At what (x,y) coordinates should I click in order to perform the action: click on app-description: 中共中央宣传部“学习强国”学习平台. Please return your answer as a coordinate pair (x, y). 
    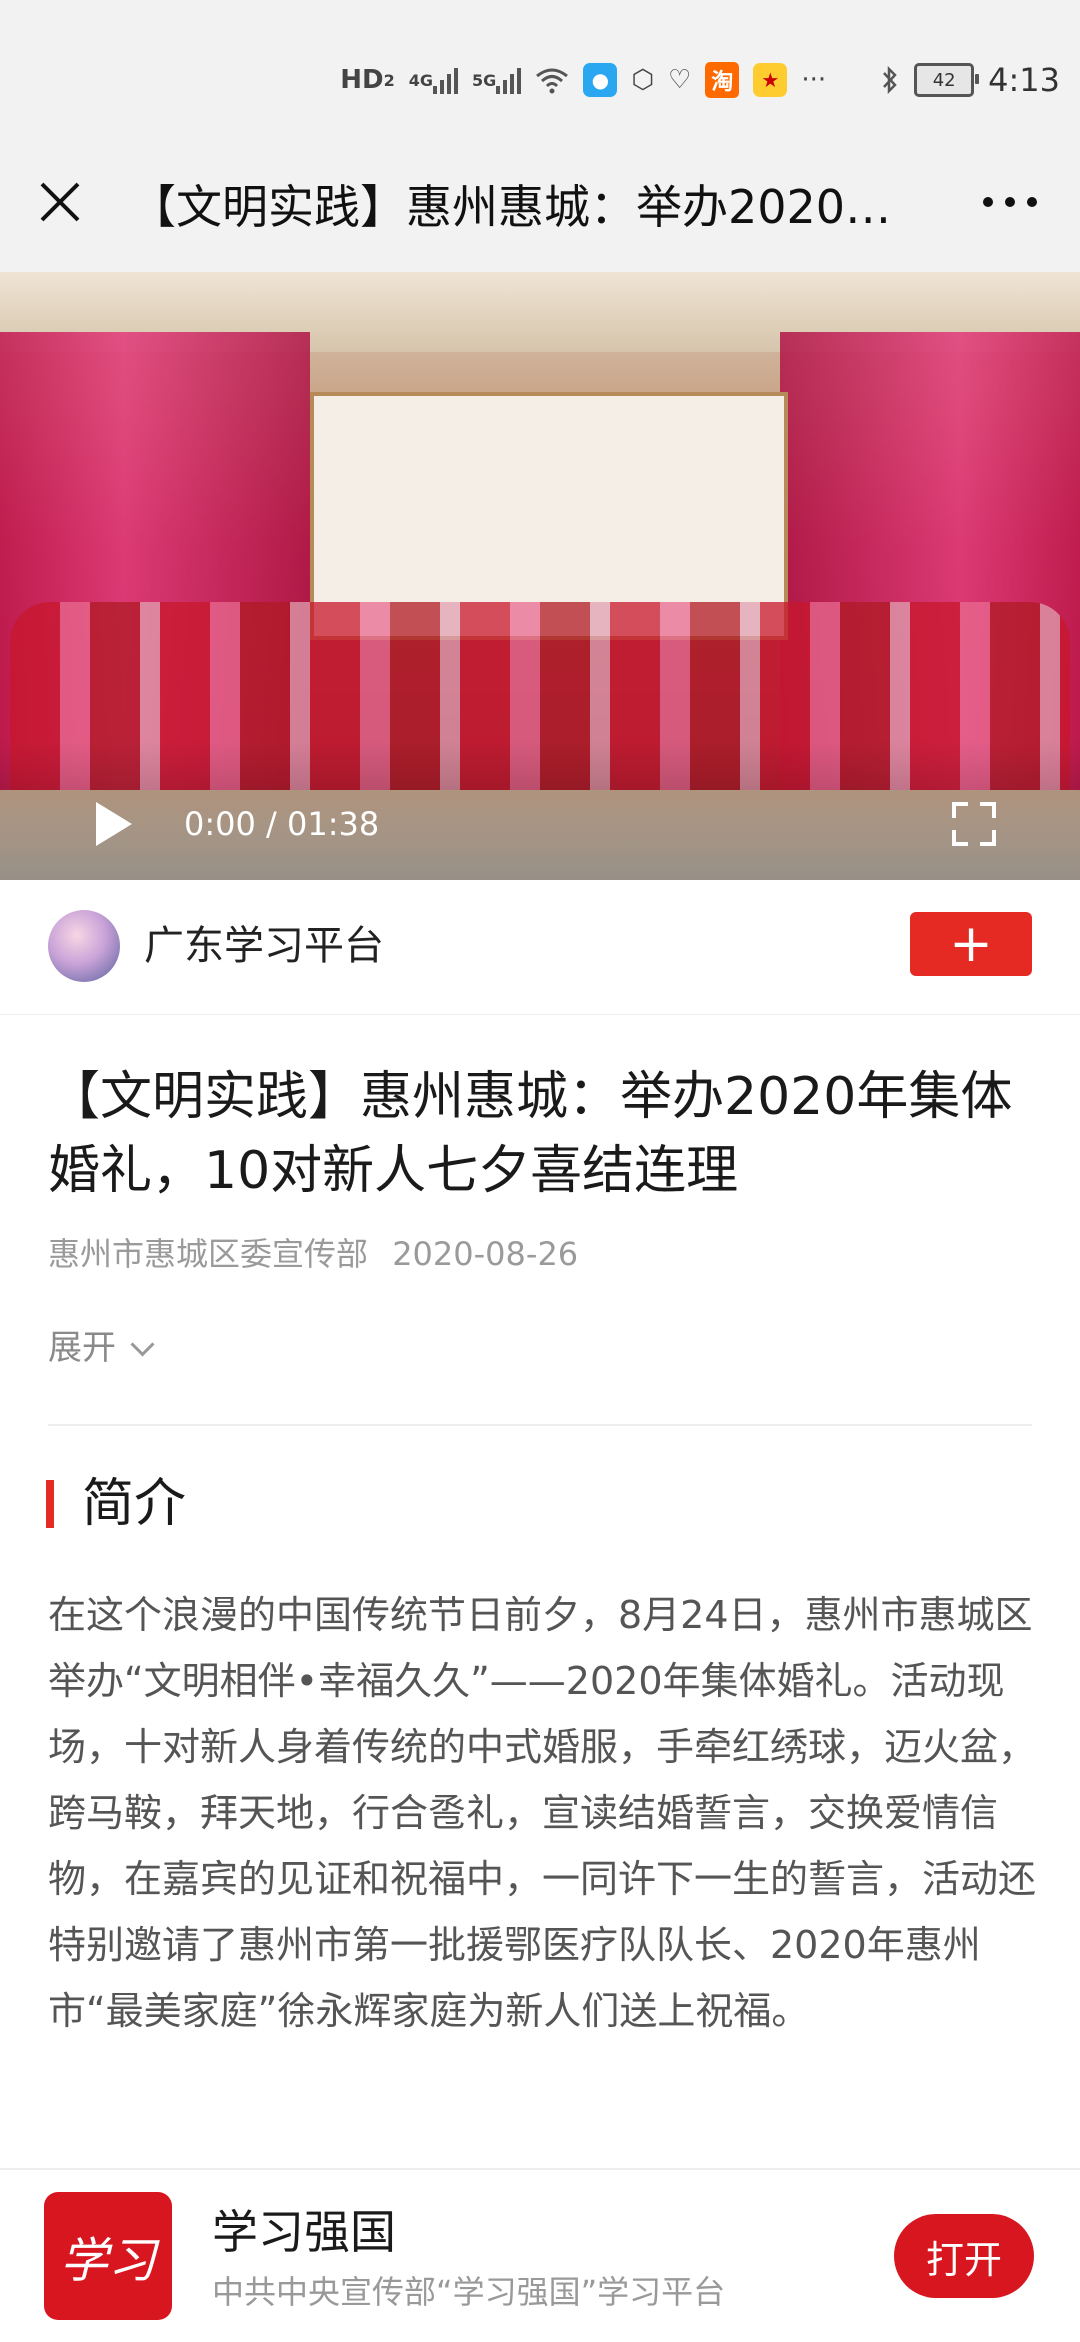
    Looking at the image, I should click on (469, 2292).